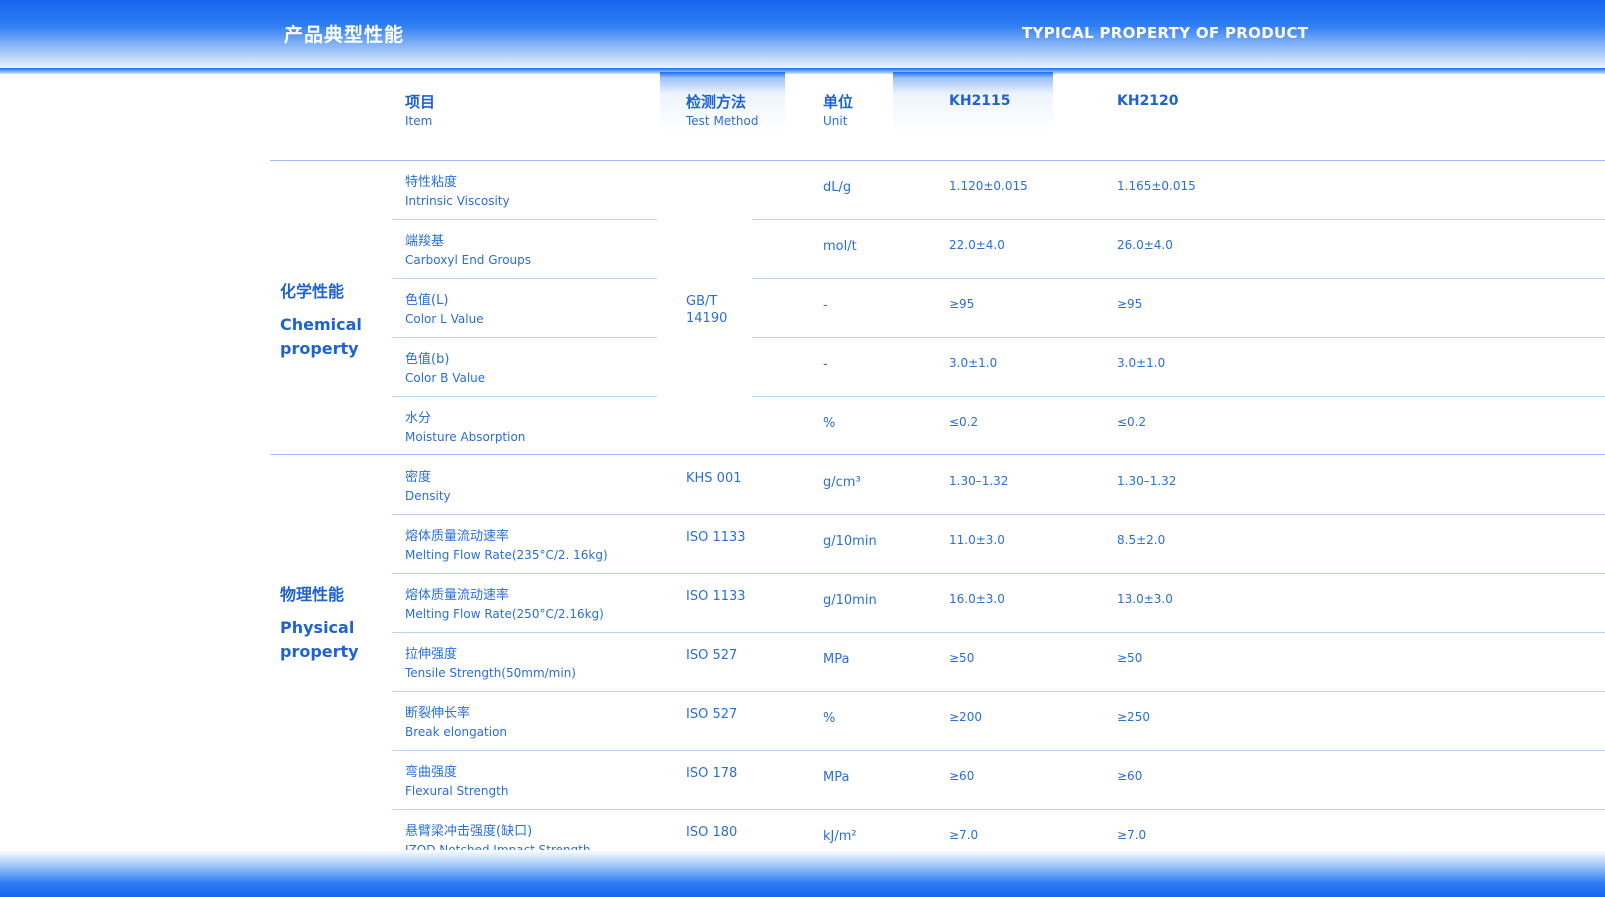 The height and width of the screenshot is (897, 1605). Describe the element at coordinates (842, 482) in the screenshot. I see `unit-value: g/cm³` at that location.